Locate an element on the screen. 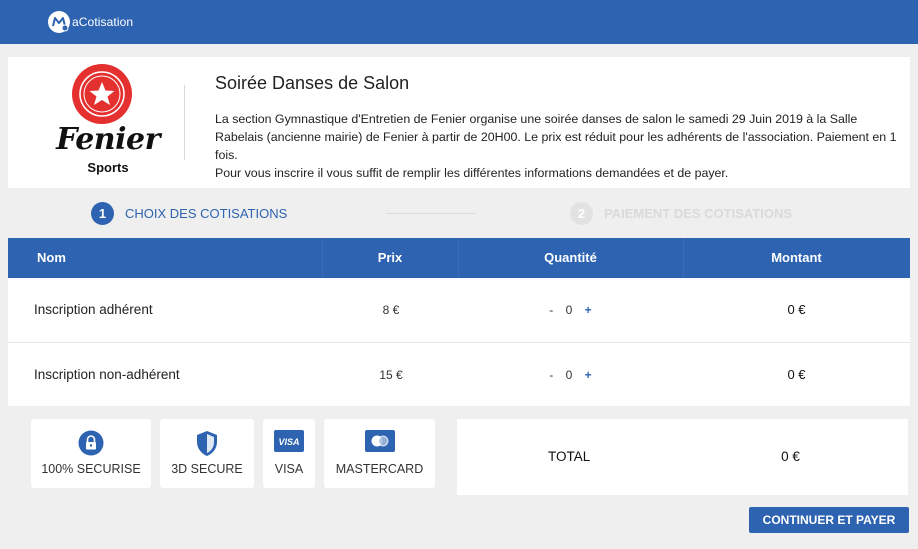 The width and height of the screenshot is (918, 549). total-value: 0 € is located at coordinates (790, 456).